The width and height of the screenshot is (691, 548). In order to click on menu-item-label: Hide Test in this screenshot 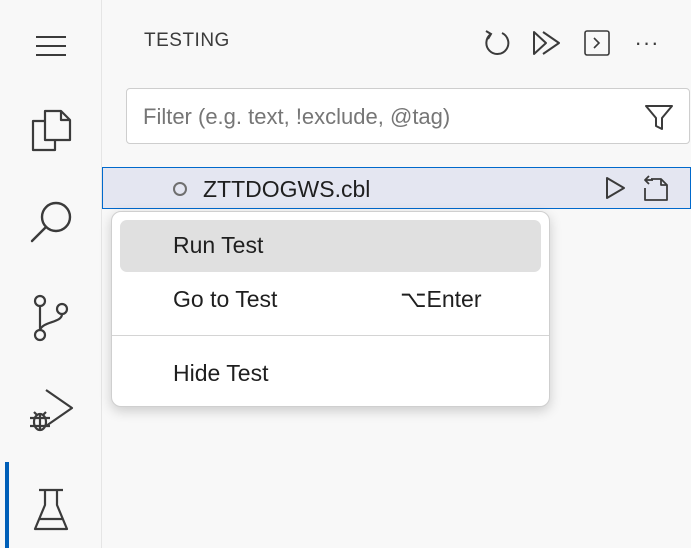, I will do `click(221, 373)`.